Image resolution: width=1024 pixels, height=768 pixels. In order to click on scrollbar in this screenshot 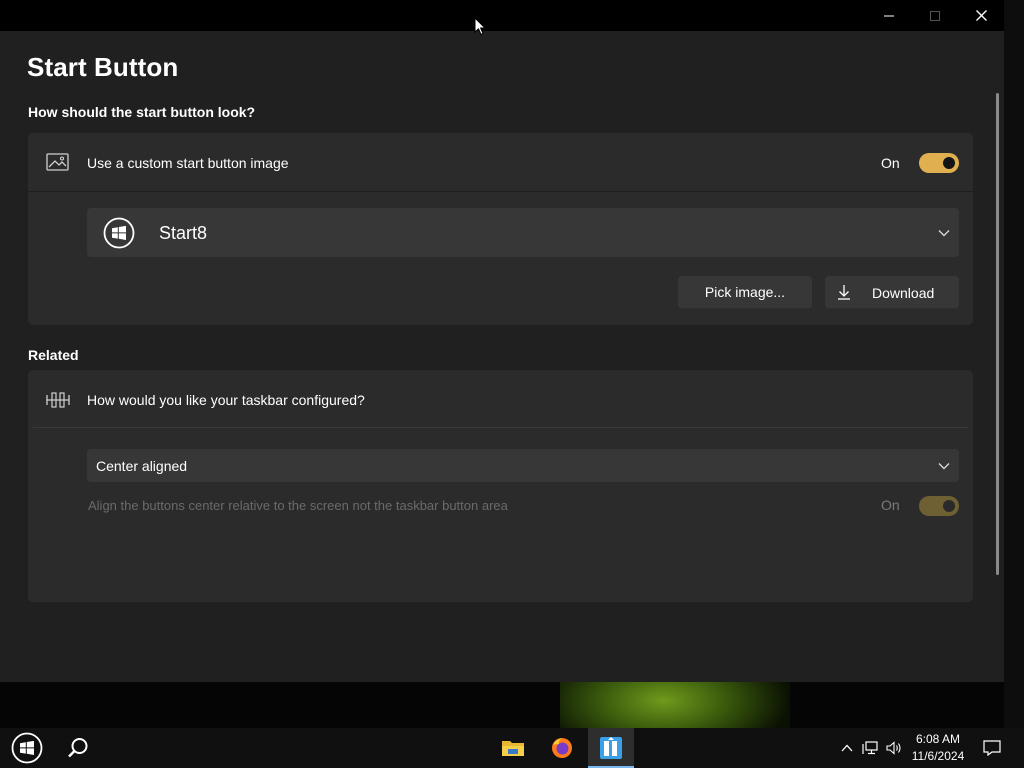, I will do `click(997, 334)`.